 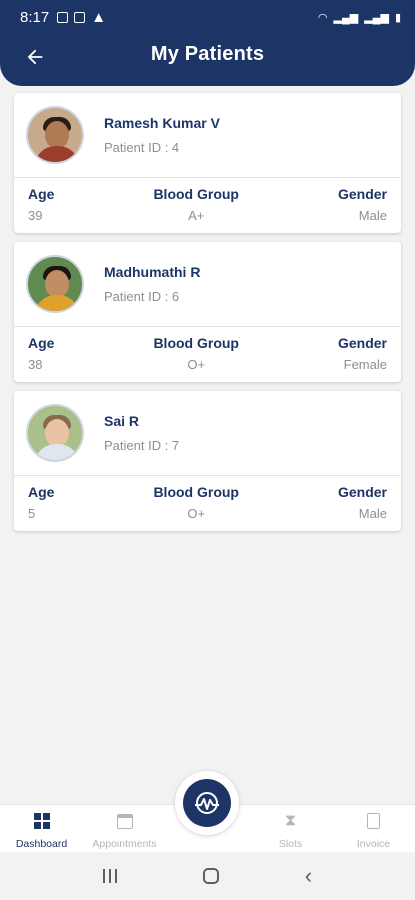 What do you see at coordinates (124, 821) in the screenshot?
I see `calendar-icon` at bounding box center [124, 821].